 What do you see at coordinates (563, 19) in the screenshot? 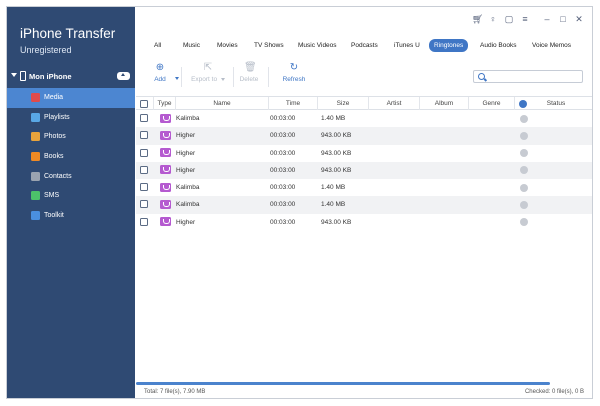
I see `maximize-icon: □` at bounding box center [563, 19].